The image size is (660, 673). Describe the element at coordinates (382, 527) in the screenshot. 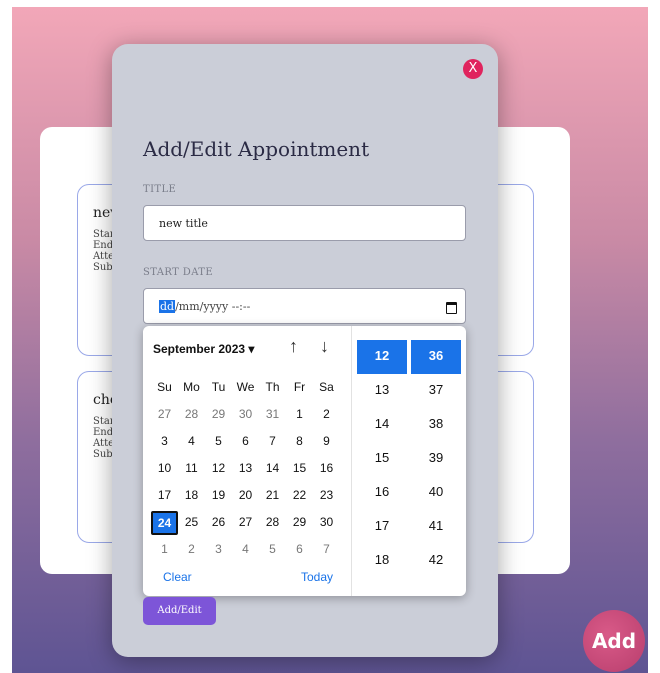

I see `hour-option: 17` at that location.